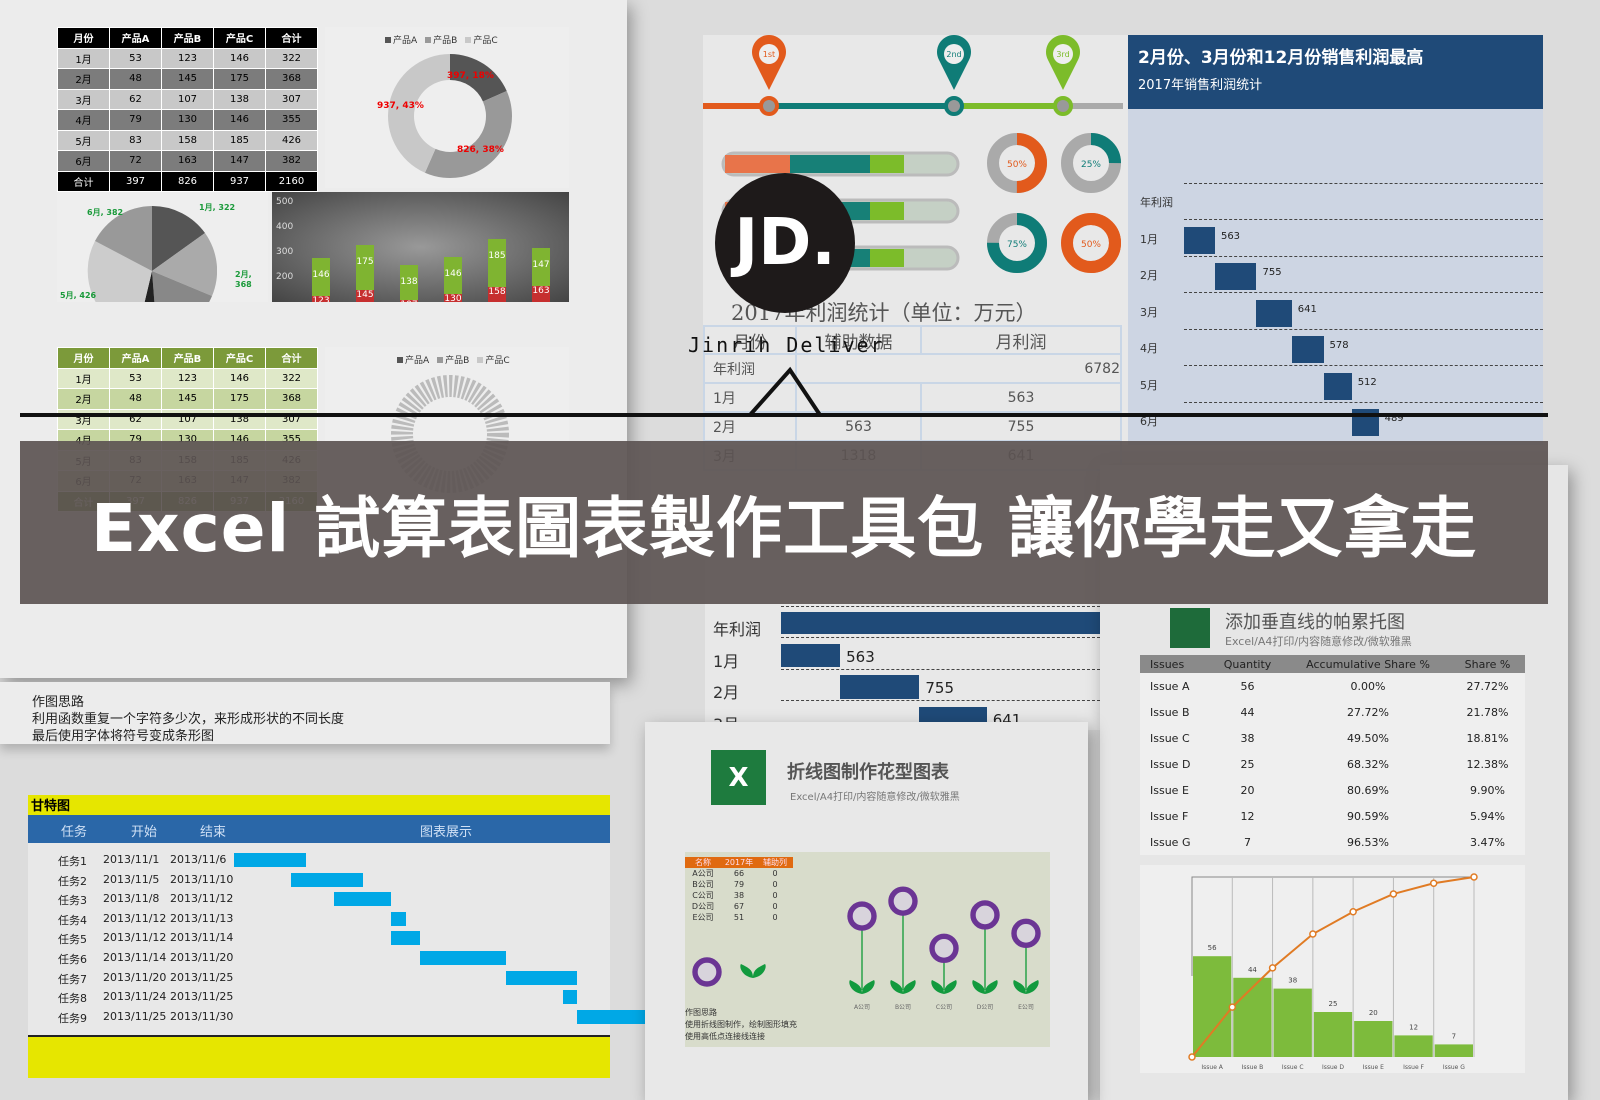 The image size is (1600, 1100). Describe the element at coordinates (239, 181) in the screenshot. I see `table-cell: 937` at that location.